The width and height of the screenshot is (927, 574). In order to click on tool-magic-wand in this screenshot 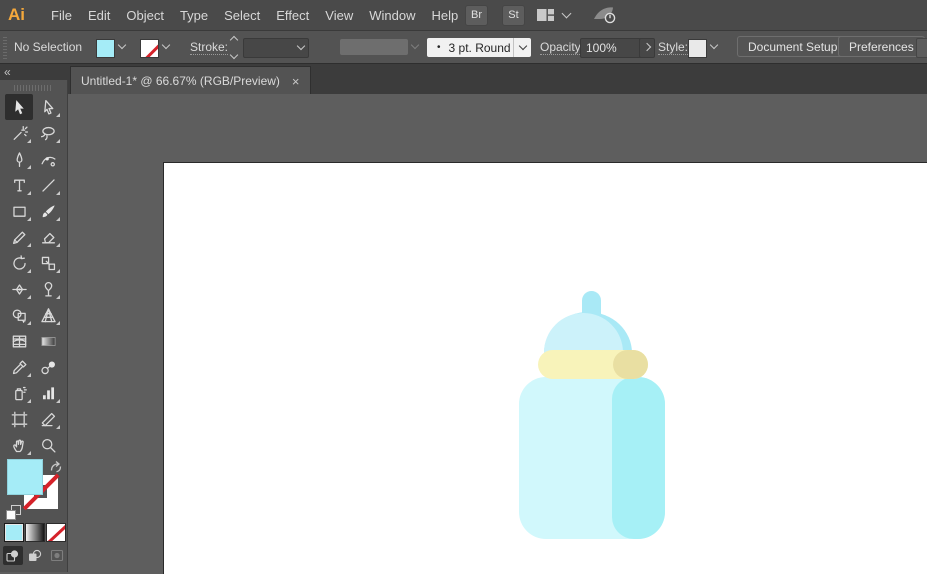, I will do `click(19, 133)`.